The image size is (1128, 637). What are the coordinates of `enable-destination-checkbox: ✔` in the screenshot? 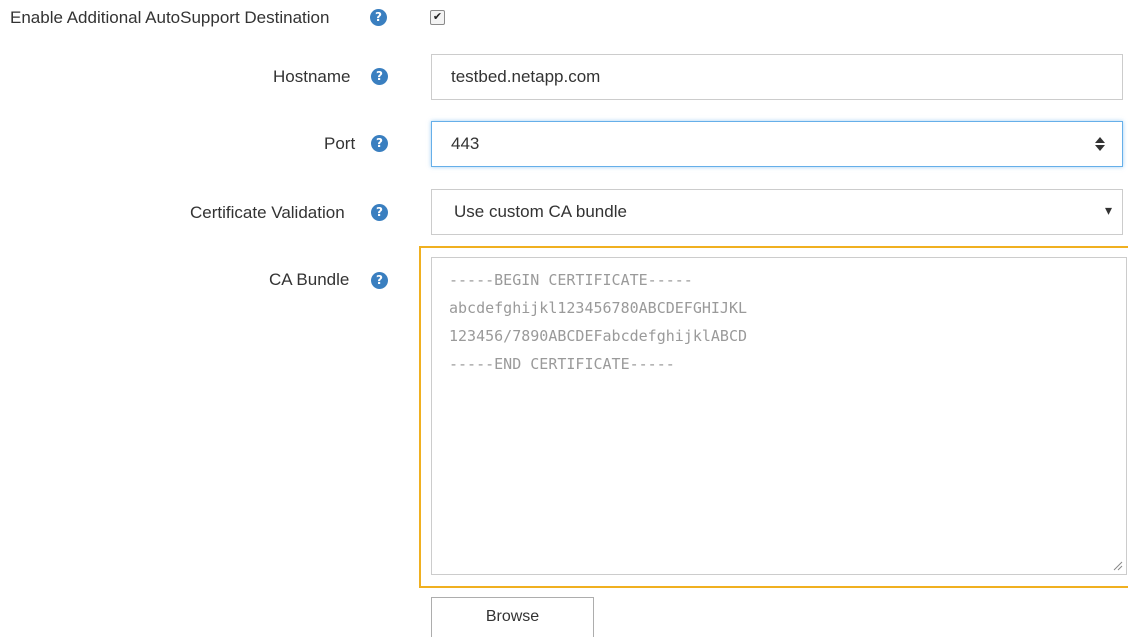 It's located at (437, 17).